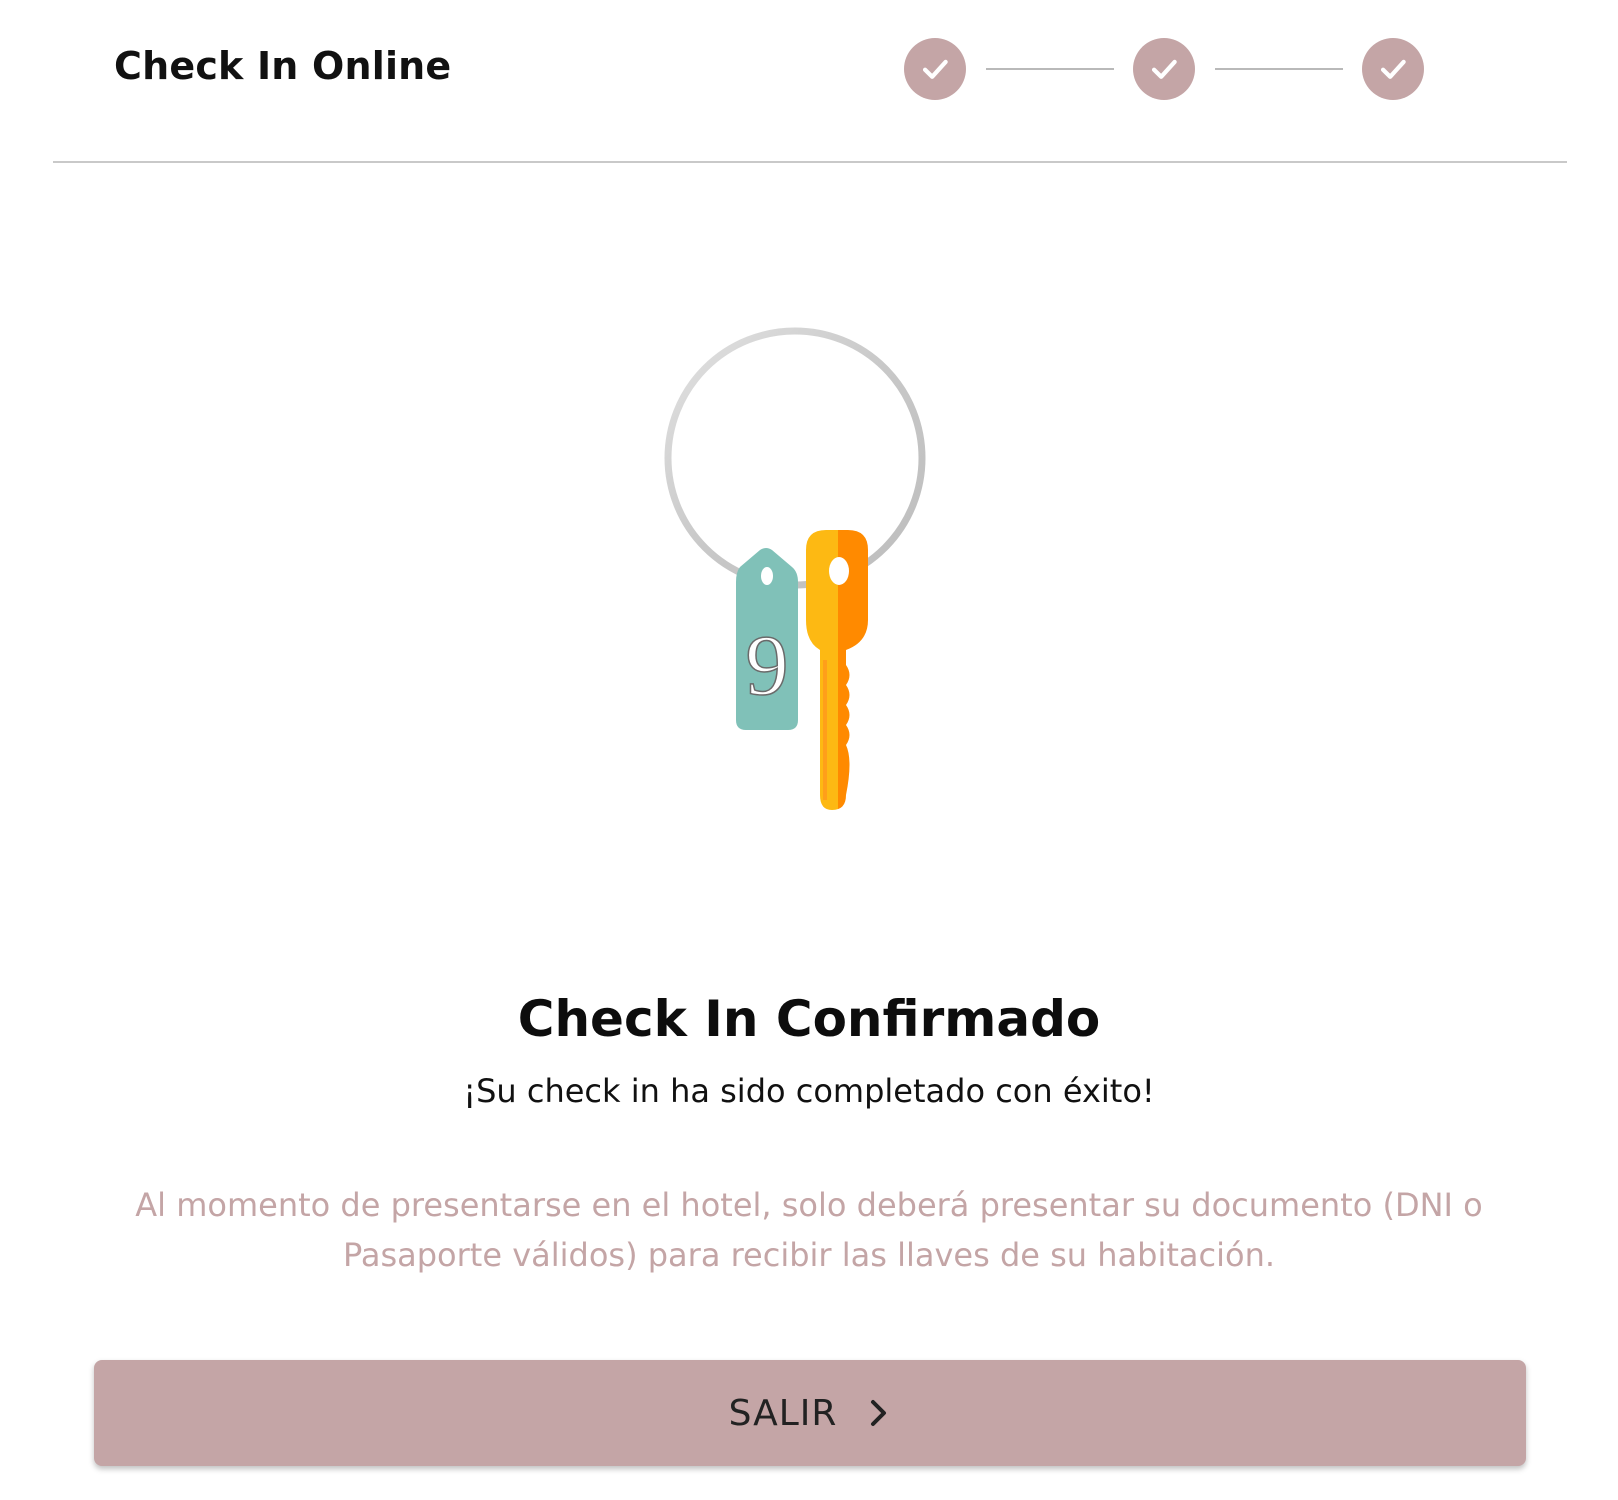 Image resolution: width=1618 pixels, height=1500 pixels. I want to click on page-title: Check In Online, so click(283, 66).